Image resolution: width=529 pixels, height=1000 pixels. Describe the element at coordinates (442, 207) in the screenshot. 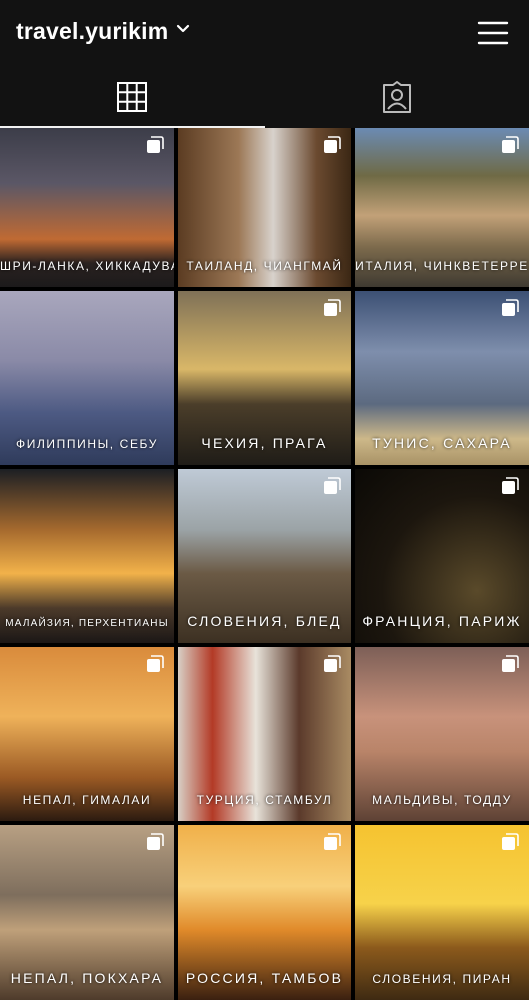

I see `post-thumbnail: ИТАЛИЯ, ЧИНКВЕТЕРРЕ` at that location.